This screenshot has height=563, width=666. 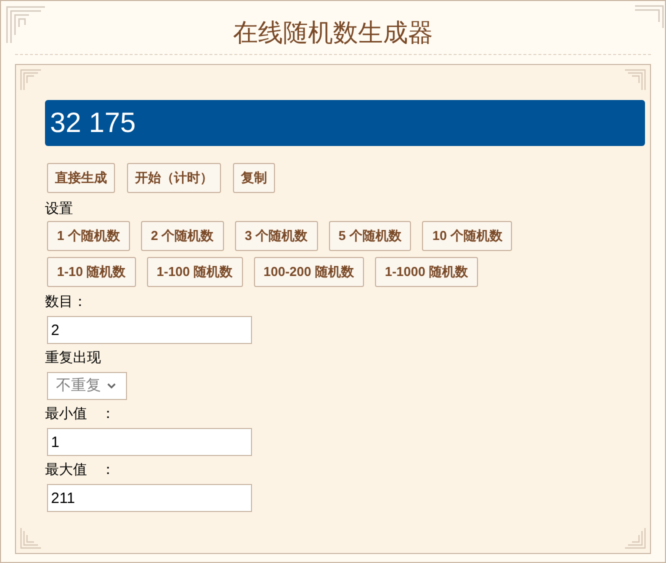 I want to click on field-label: 数目：, so click(x=66, y=301).